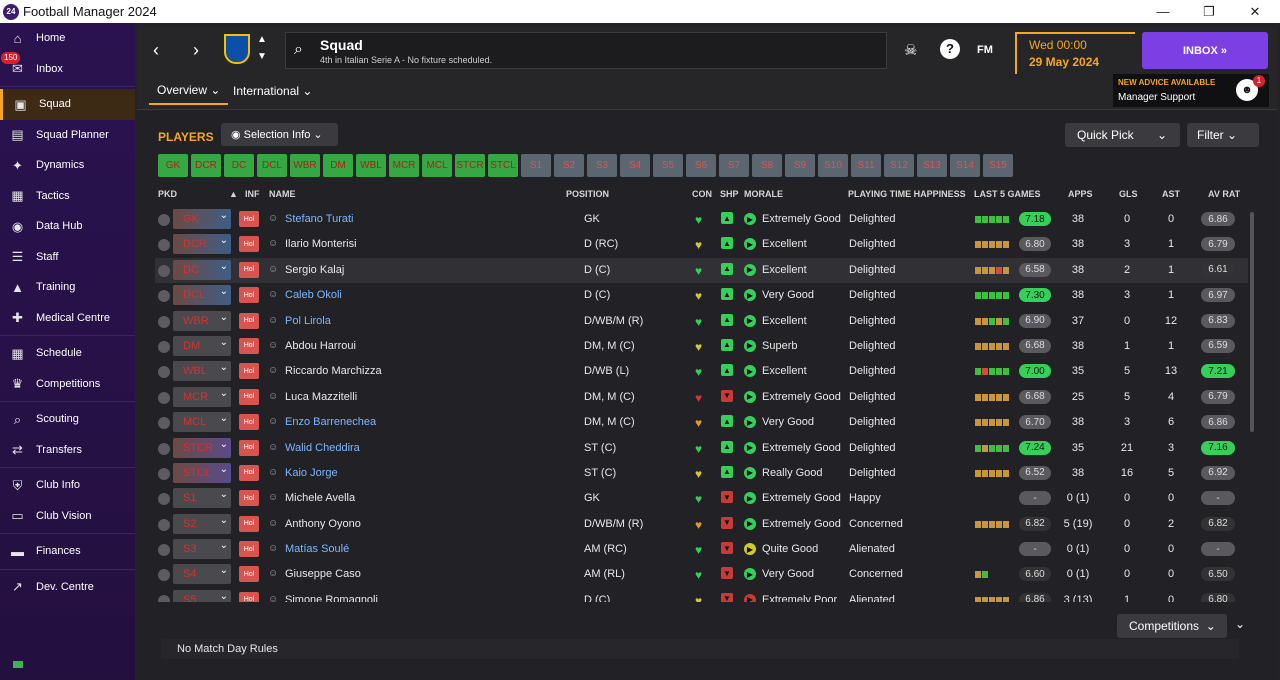 This screenshot has height=680, width=1280. I want to click on fm-logo: FM, so click(985, 50).